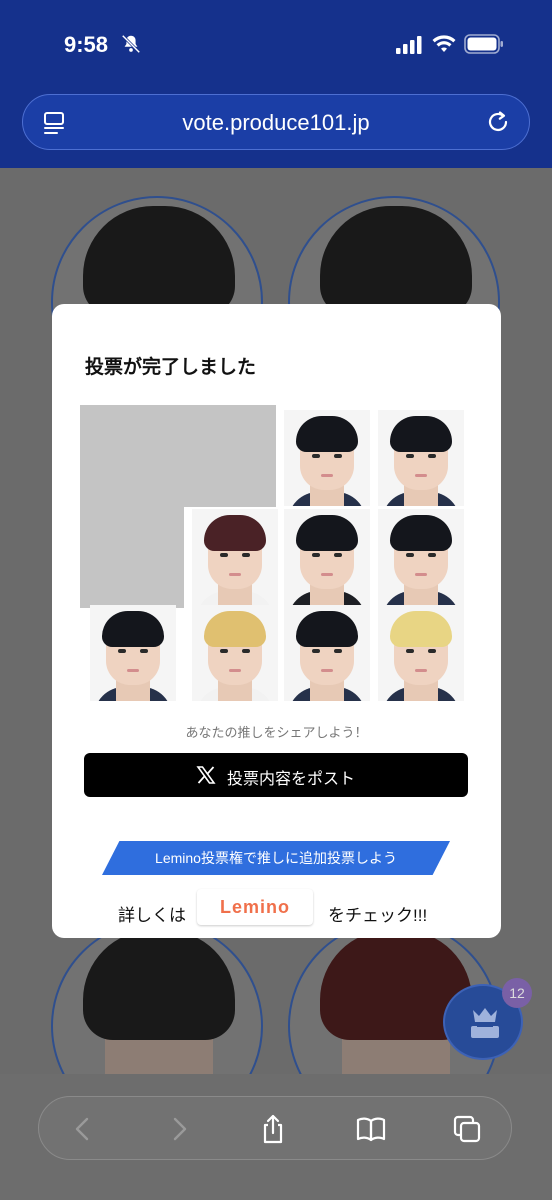 The height and width of the screenshot is (1200, 552). Describe the element at coordinates (255, 907) in the screenshot. I see `lemino-logo: Lemino` at that location.